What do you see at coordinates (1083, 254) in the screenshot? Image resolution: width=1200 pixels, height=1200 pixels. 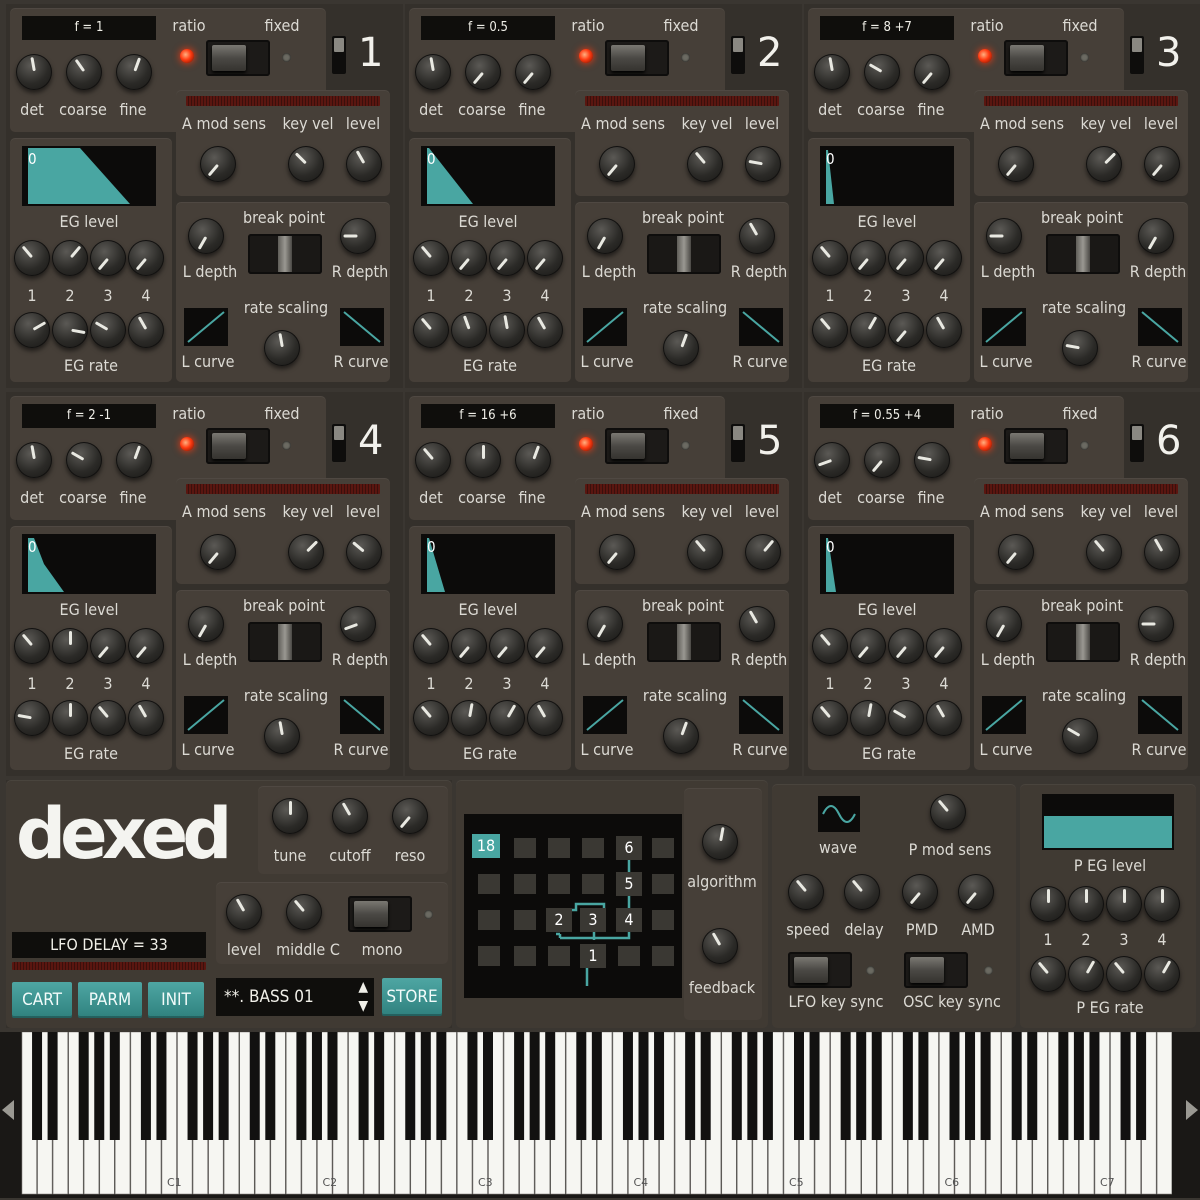 I see `op3-break-point-slider` at bounding box center [1083, 254].